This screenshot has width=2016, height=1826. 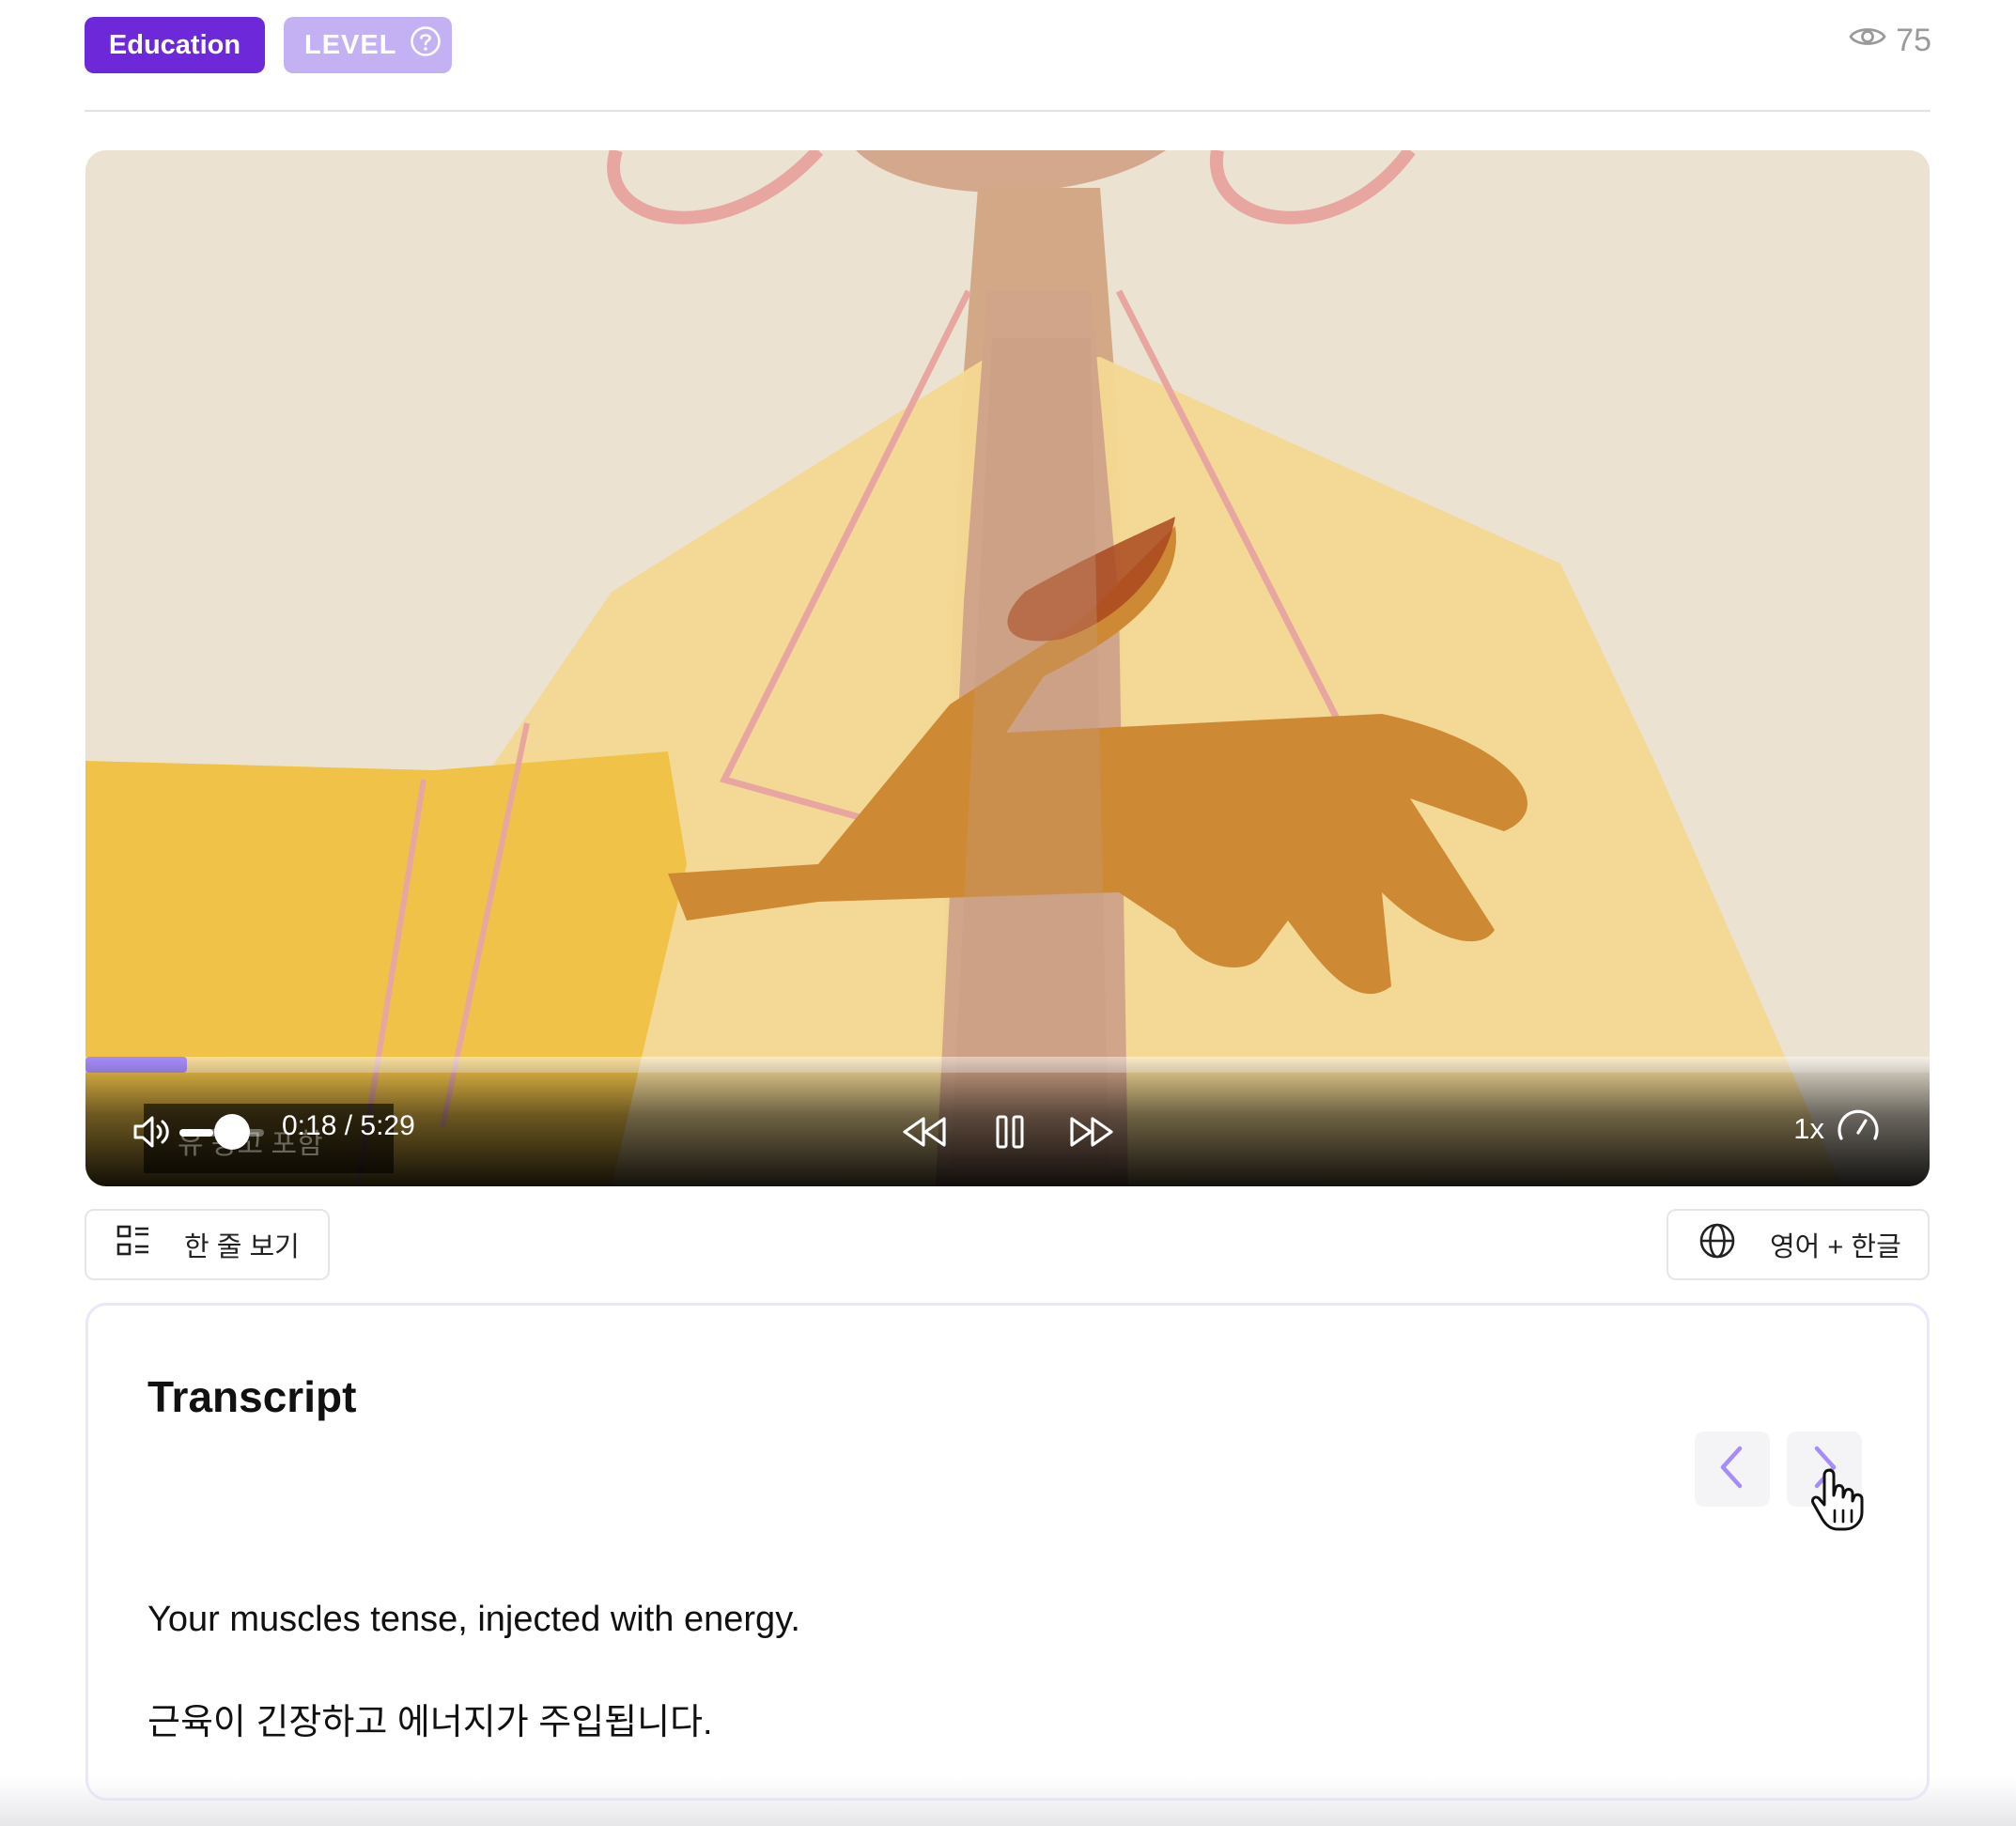 I want to click on pause-icon, so click(x=1010, y=1131).